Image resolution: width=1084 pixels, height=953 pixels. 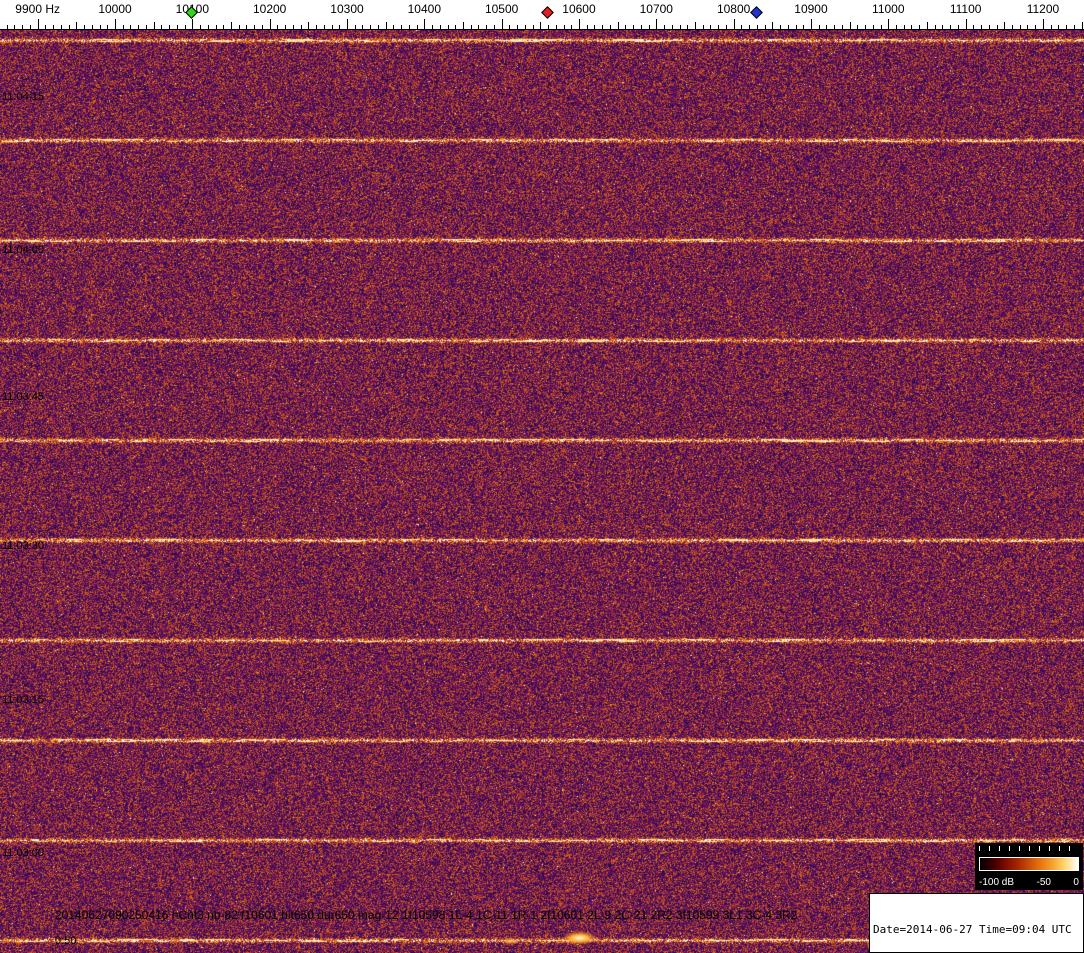 I want to click on time-label: 11:03:30, so click(x=23, y=546).